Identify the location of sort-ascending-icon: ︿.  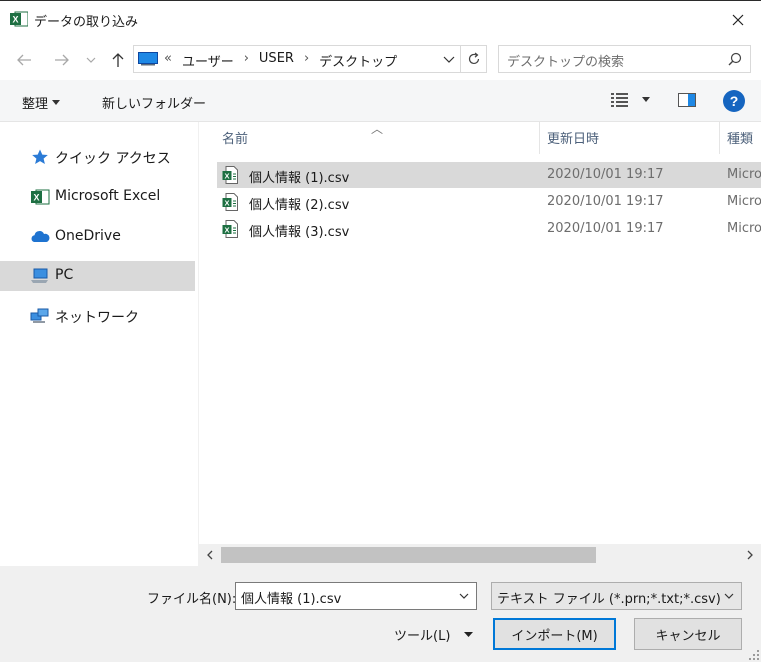
(377, 129).